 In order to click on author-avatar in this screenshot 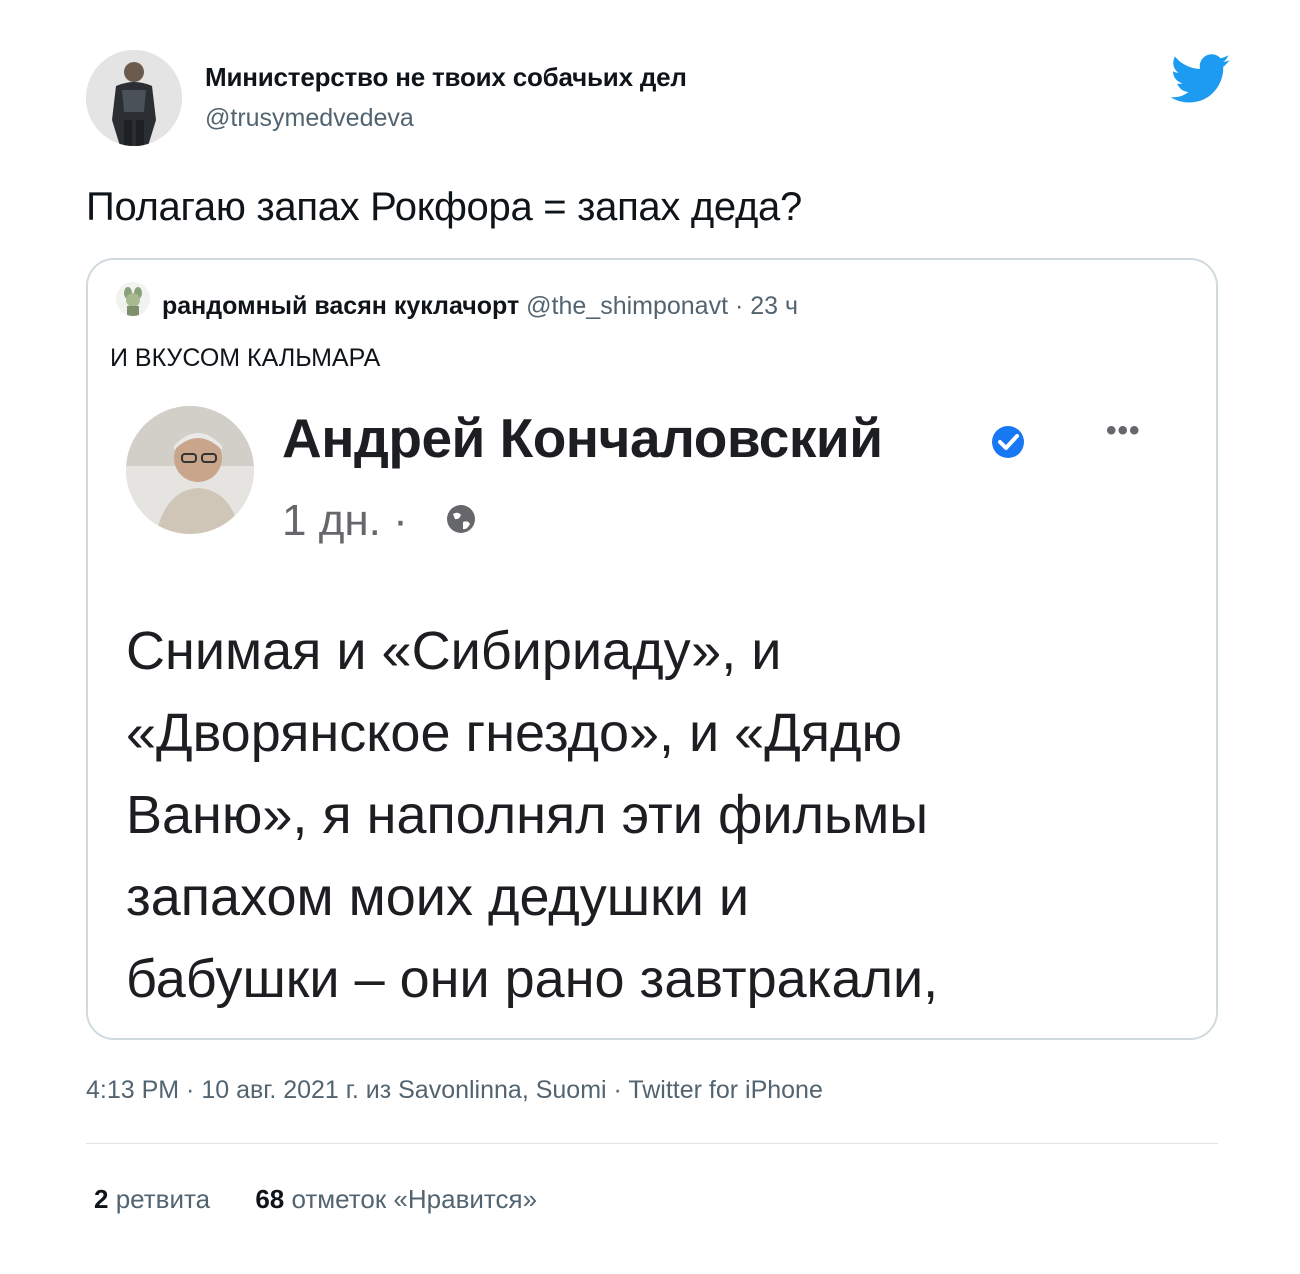, I will do `click(134, 98)`.